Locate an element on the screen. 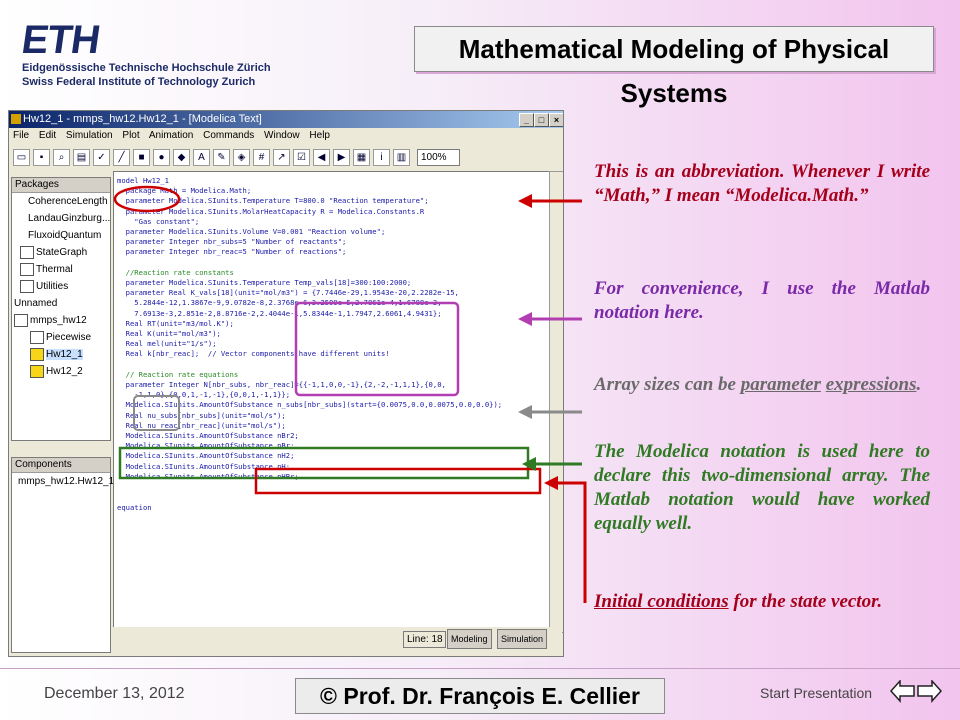 The height and width of the screenshot is (720, 960). highlight-start-box is located at coordinates (398, 481).